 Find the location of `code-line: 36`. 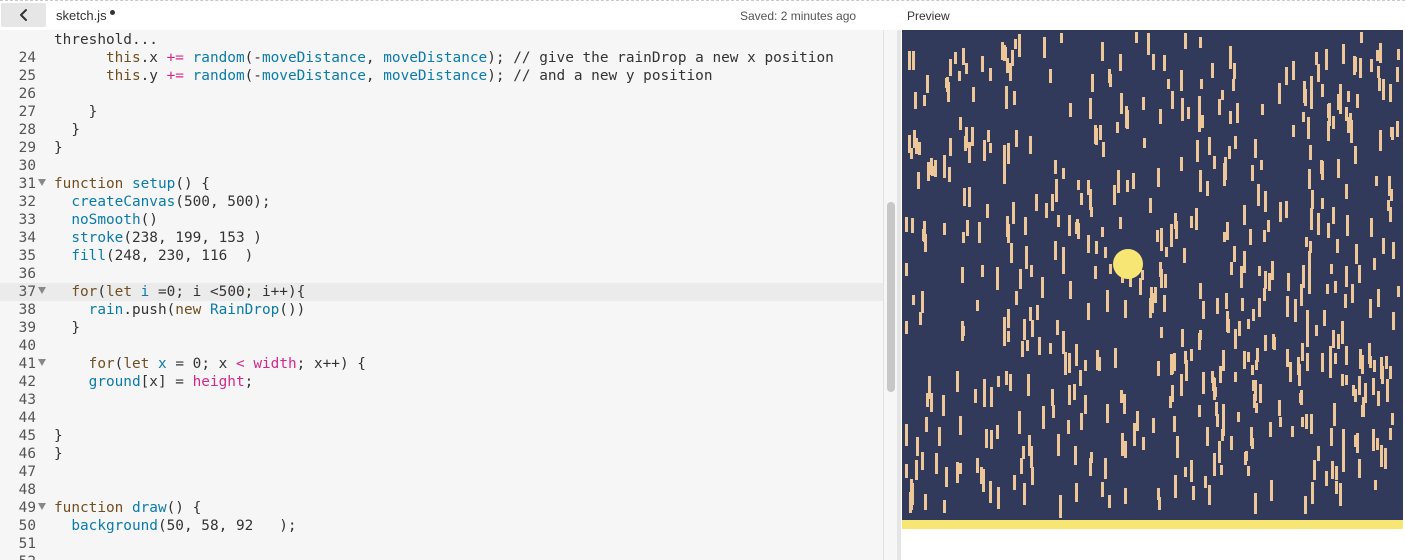

code-line: 36 is located at coordinates (441, 274).